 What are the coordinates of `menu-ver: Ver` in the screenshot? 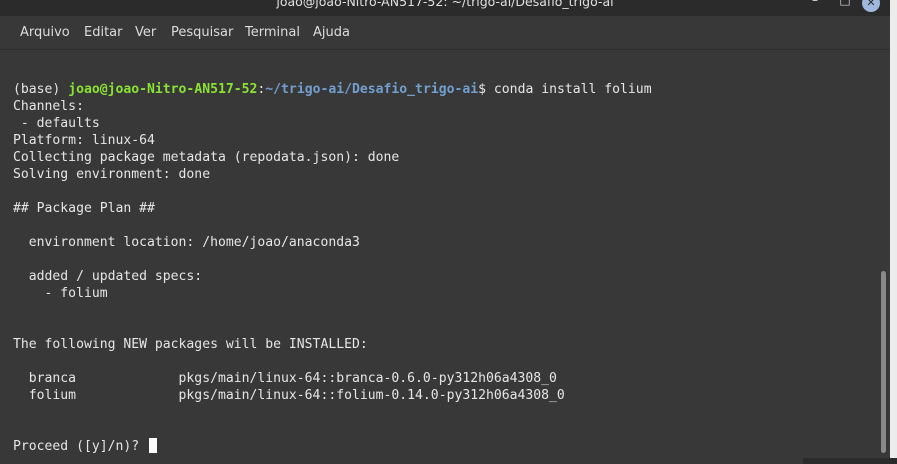 It's located at (145, 32).